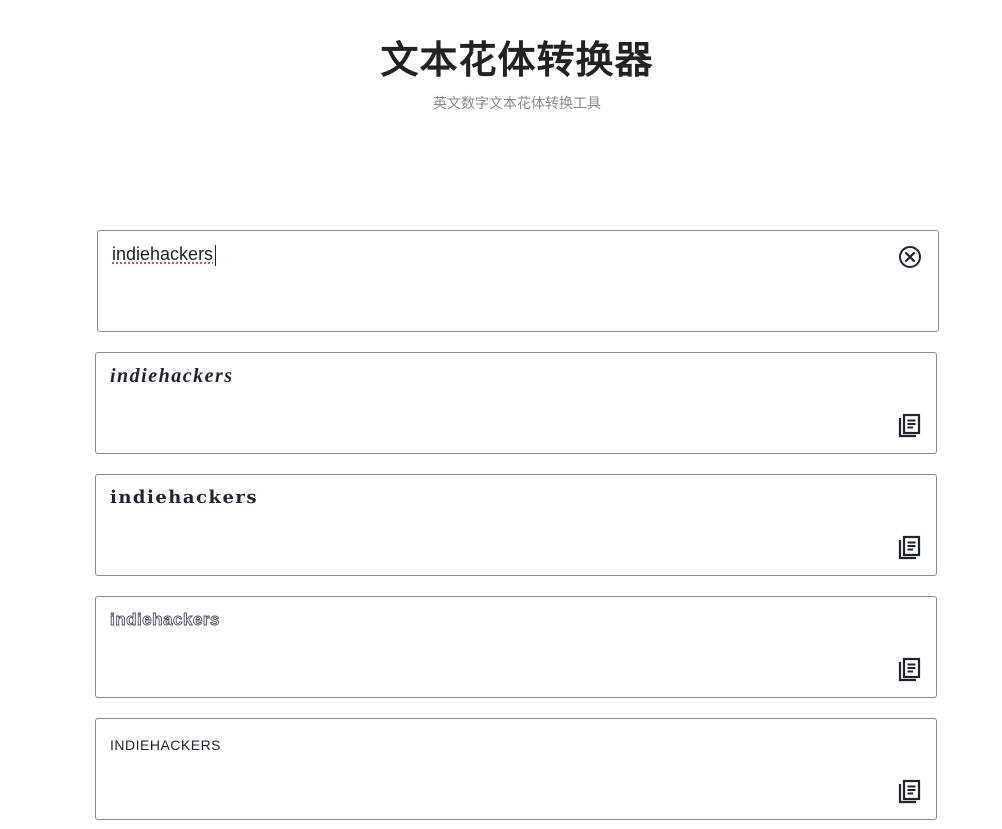 The height and width of the screenshot is (829, 1002). Describe the element at coordinates (516, 647) in the screenshot. I see `output-box-double-struck: indiehackers` at that location.